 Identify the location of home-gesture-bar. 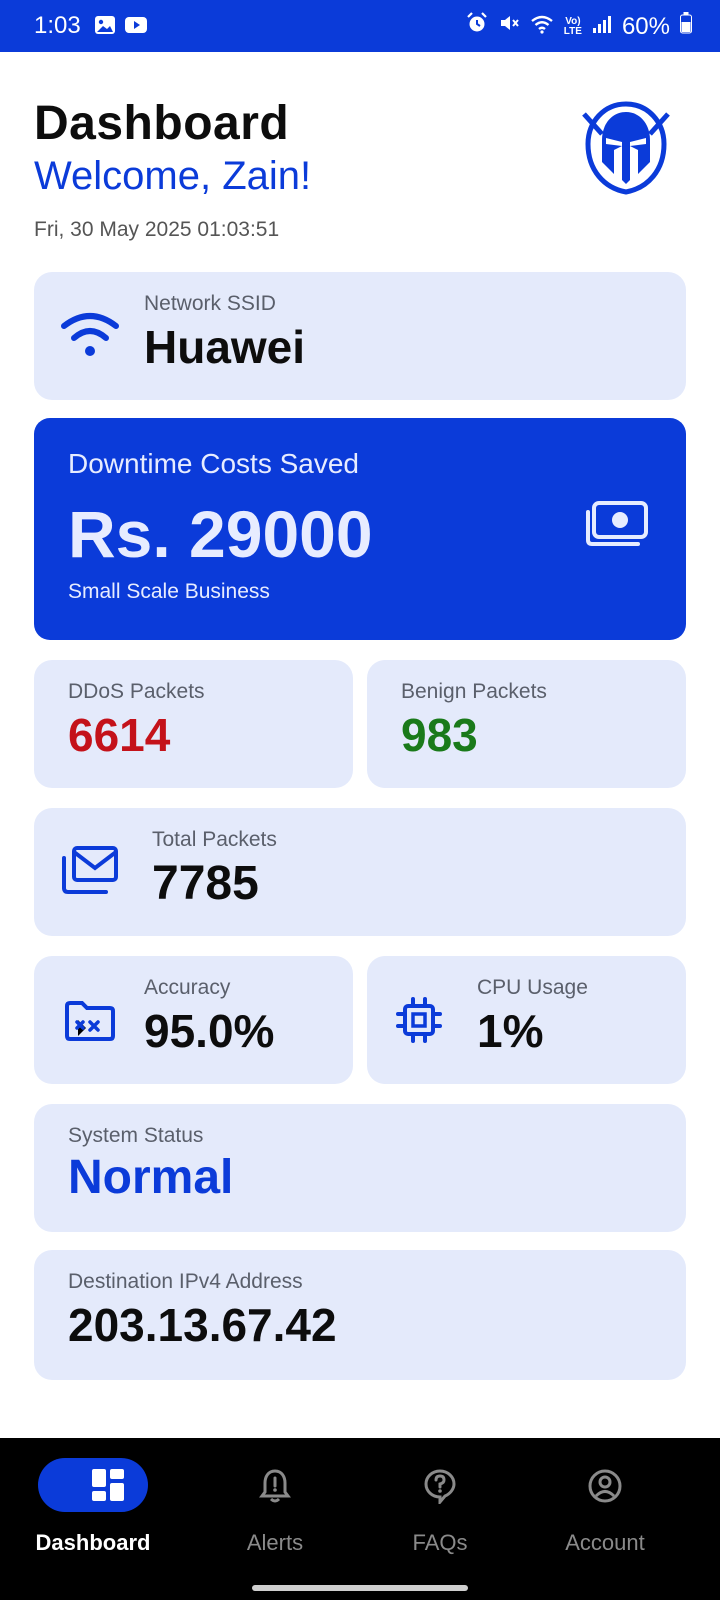
(360, 1588).